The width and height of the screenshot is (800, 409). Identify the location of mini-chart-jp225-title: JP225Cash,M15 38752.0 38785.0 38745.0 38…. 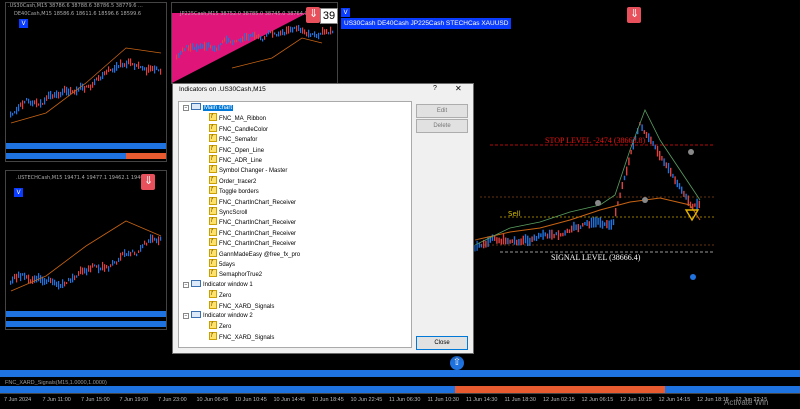
(244, 14).